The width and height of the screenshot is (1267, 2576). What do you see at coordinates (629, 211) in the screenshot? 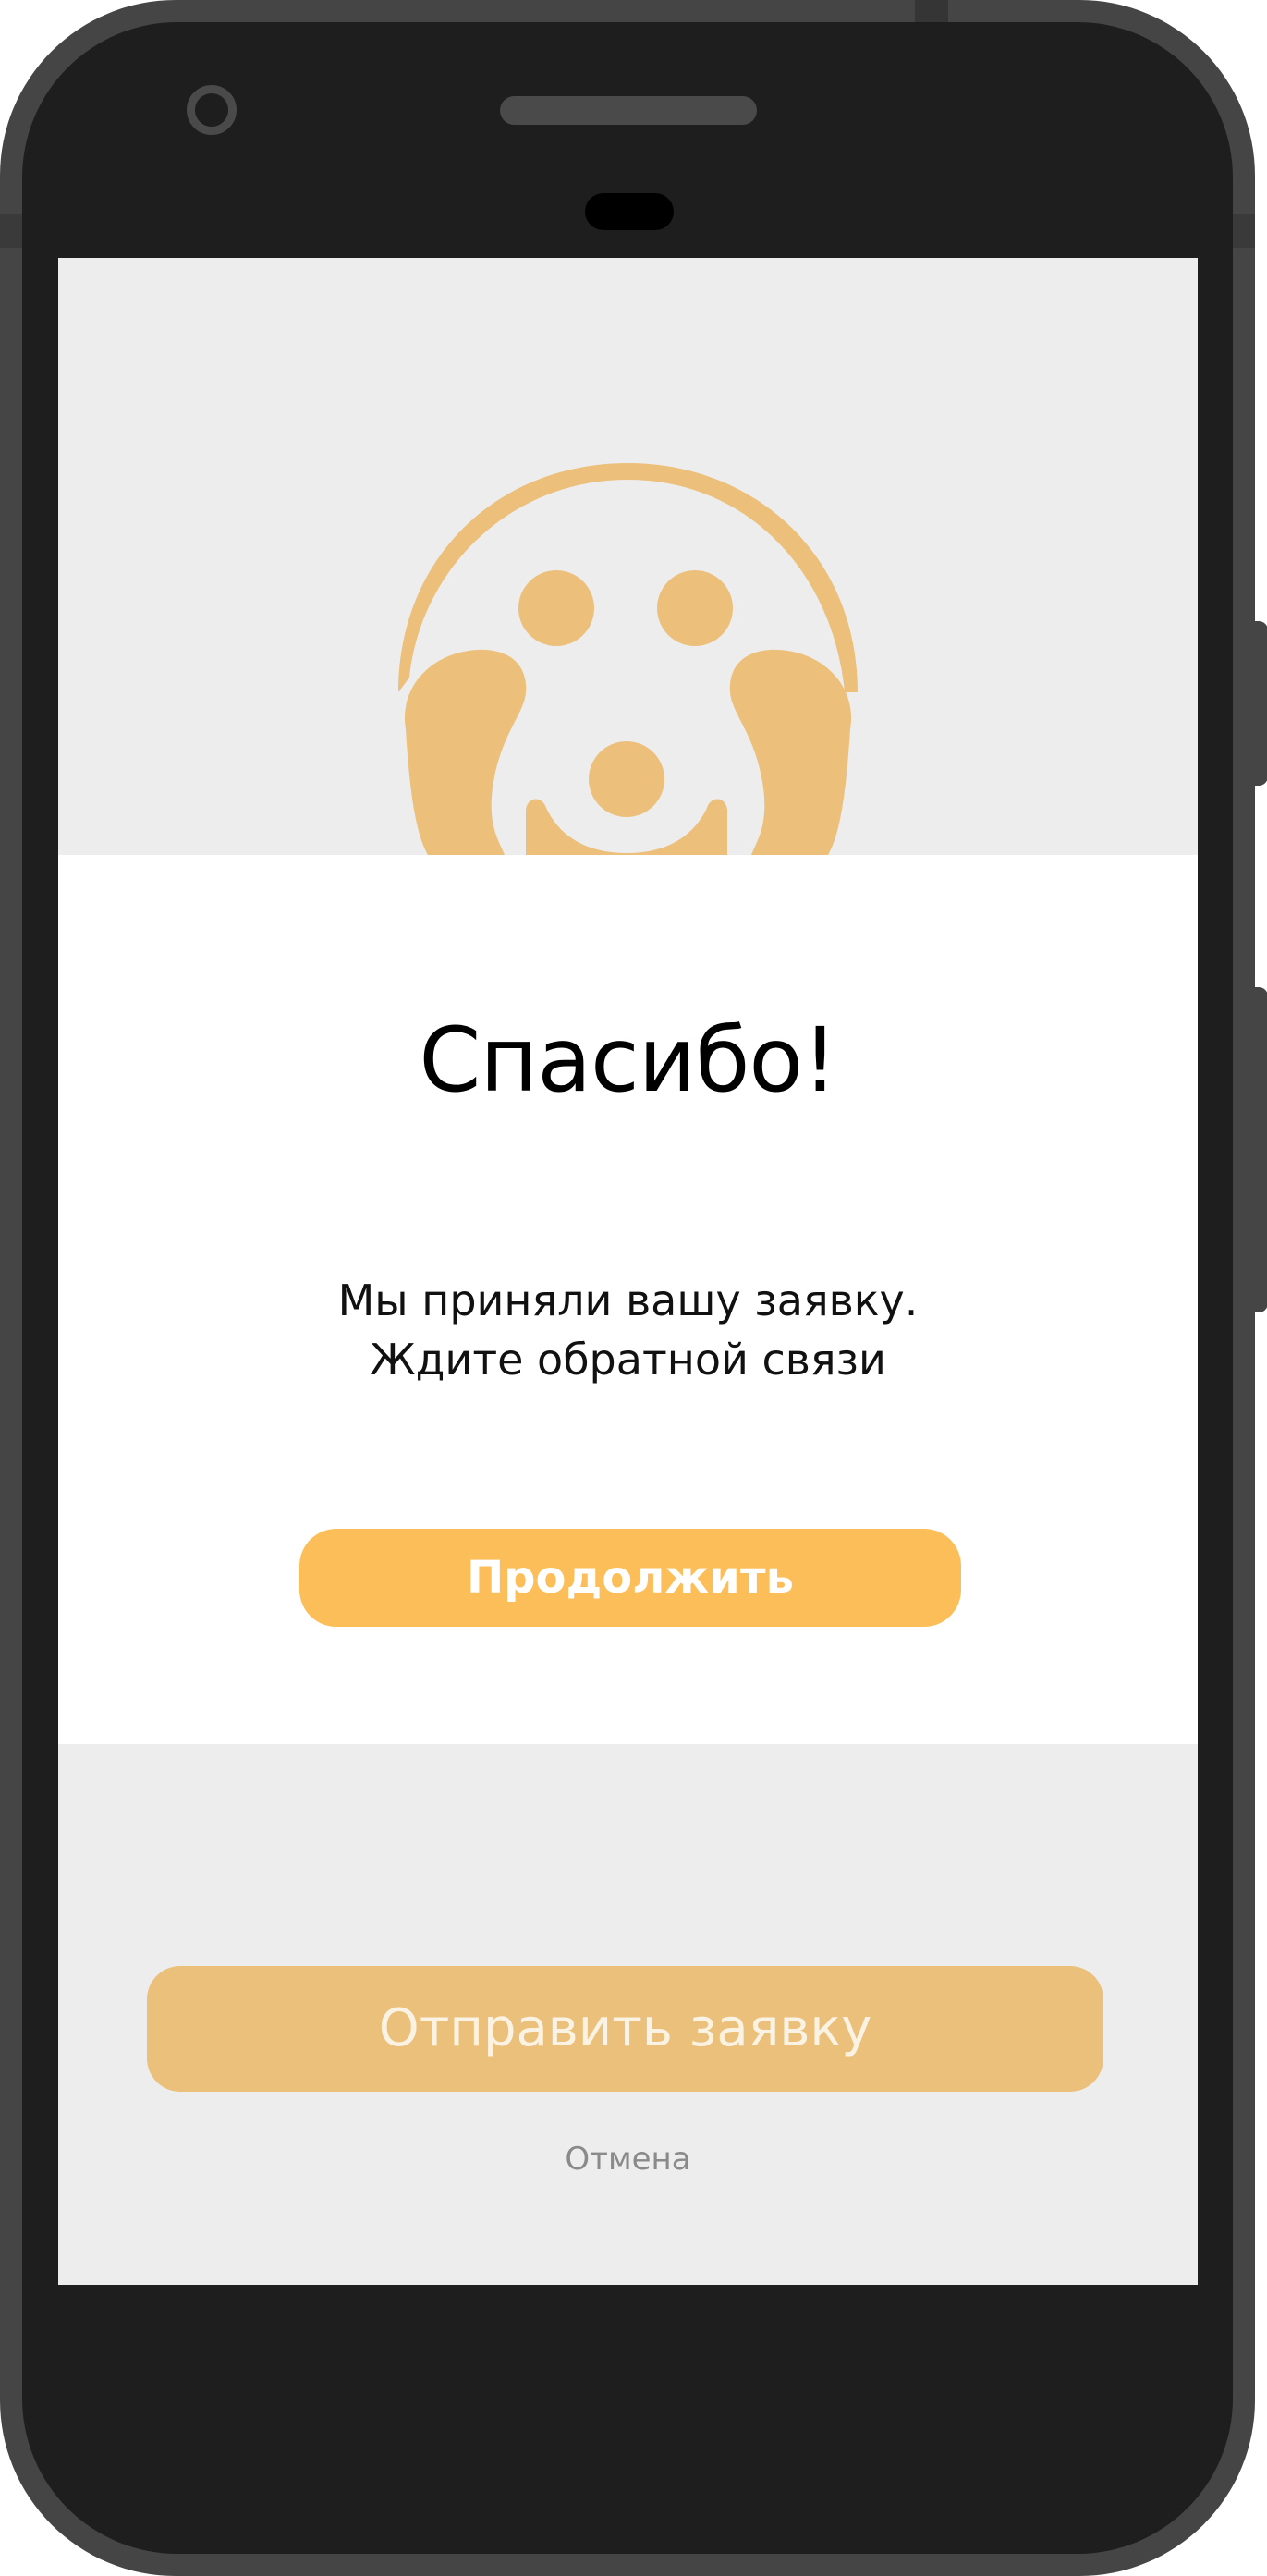
I see `proximity-sensor` at bounding box center [629, 211].